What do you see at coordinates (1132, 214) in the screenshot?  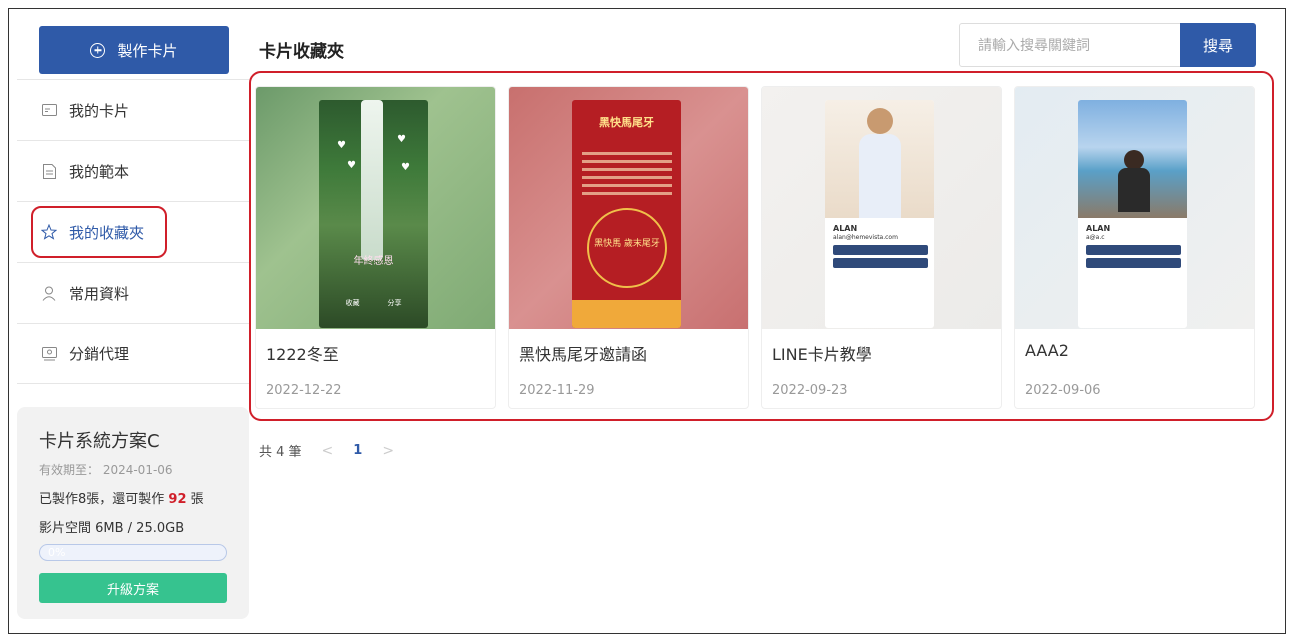 I see `card-preview: ALAN a@a.c` at bounding box center [1132, 214].